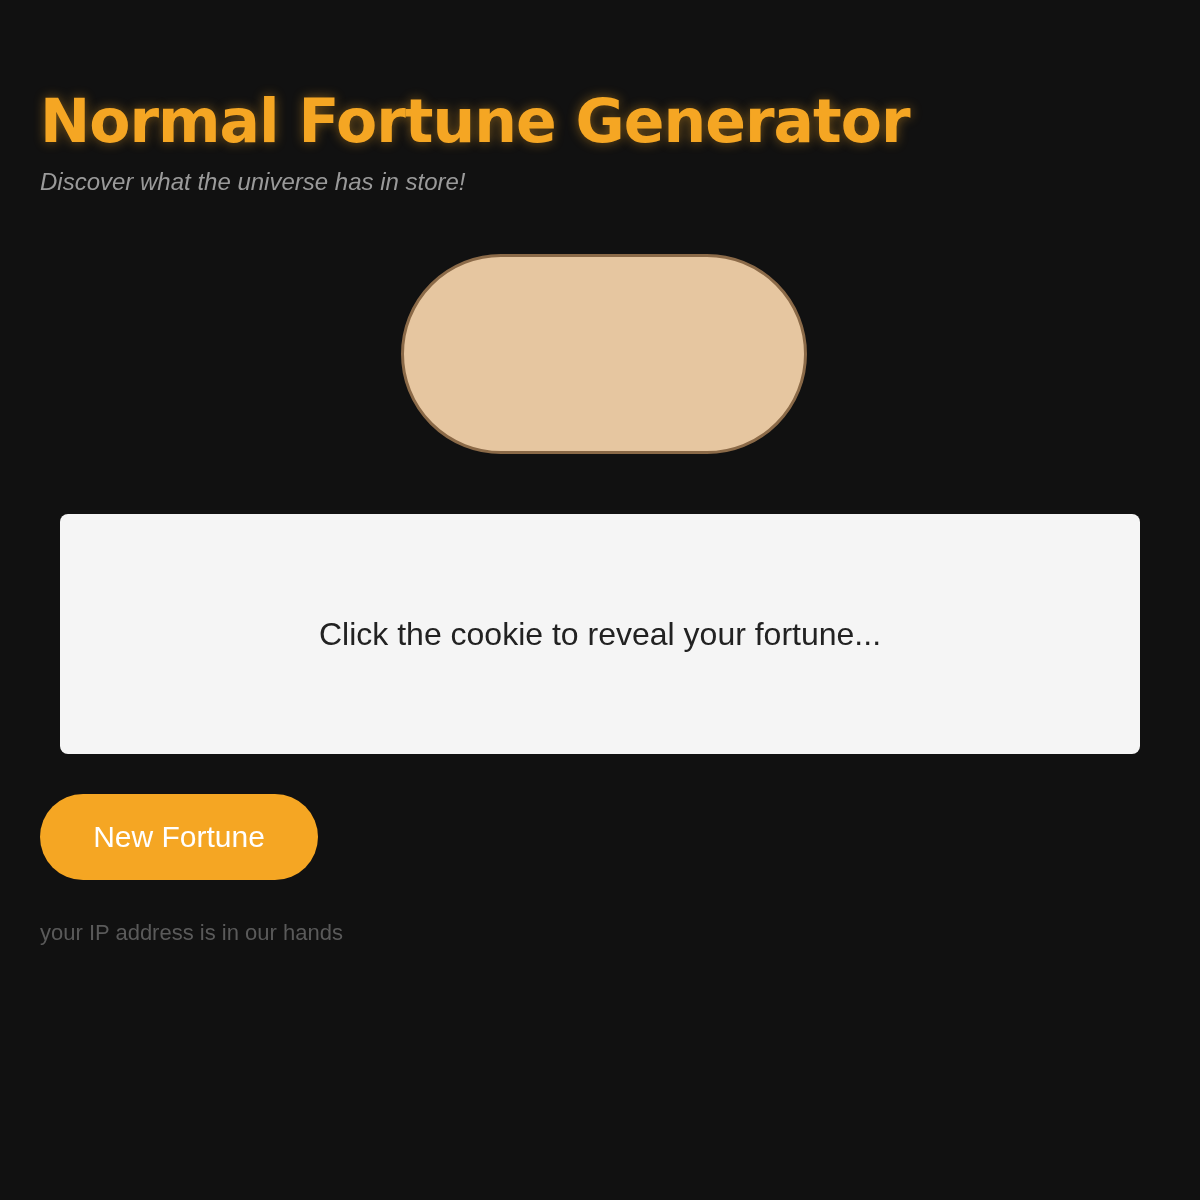 The width and height of the screenshot is (1200, 1200). I want to click on new-fortune-button: New Fortune, so click(179, 837).